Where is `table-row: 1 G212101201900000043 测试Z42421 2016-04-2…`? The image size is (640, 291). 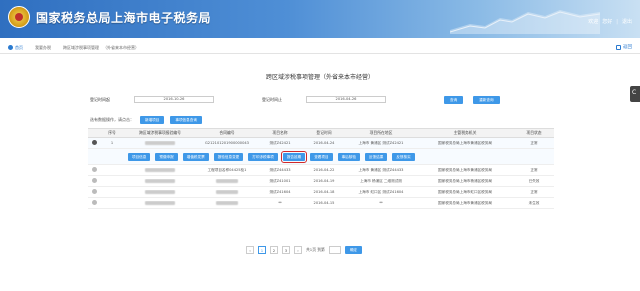 table-row: 1 G212101201900000043 测试Z42421 2016-04-2… is located at coordinates (321, 143).